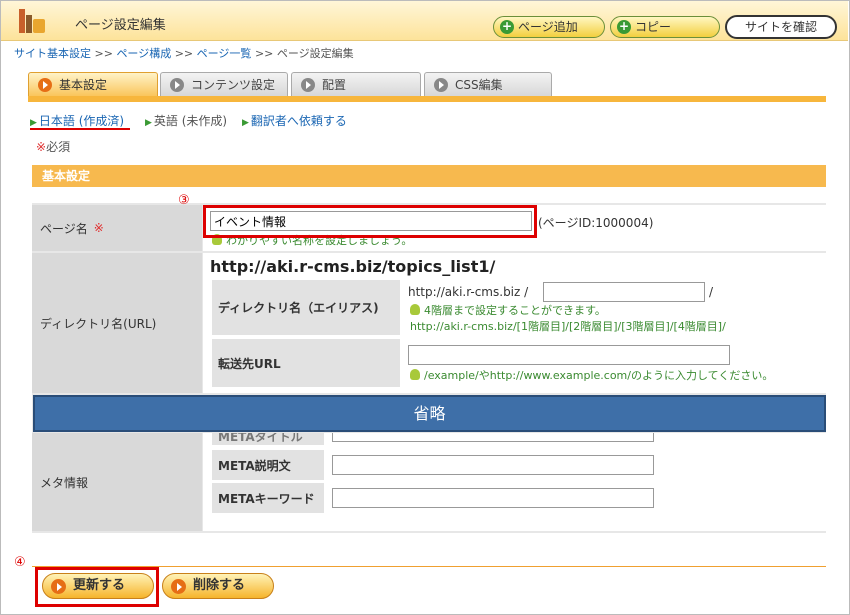 This screenshot has height=615, width=850. I want to click on alias-label-cell: ディレクトリ名（エイリアス), so click(306, 307).